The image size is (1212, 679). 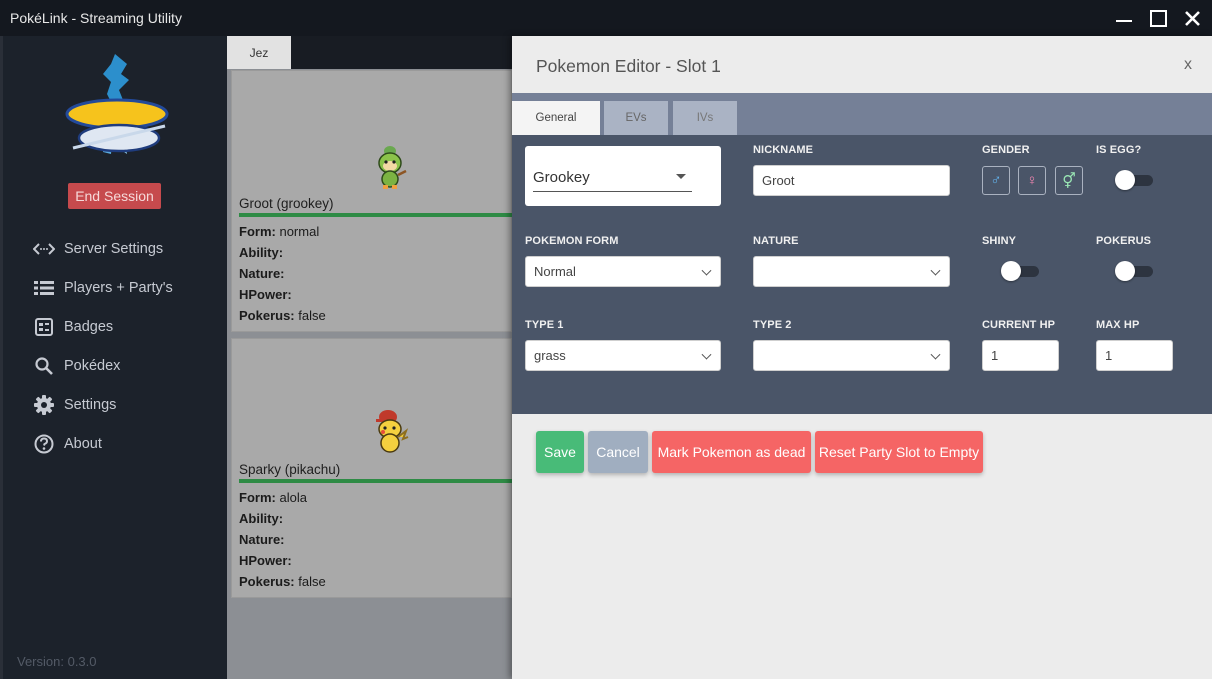 What do you see at coordinates (1134, 355) in the screenshot?
I see `max-hp-field: 1` at bounding box center [1134, 355].